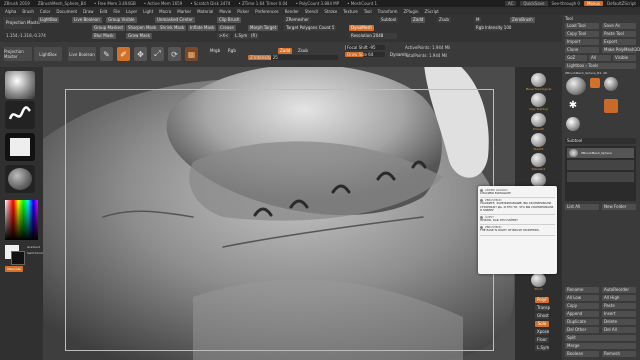  I want to click on draw-size-slider: Draw Size 64, so click(365, 54).